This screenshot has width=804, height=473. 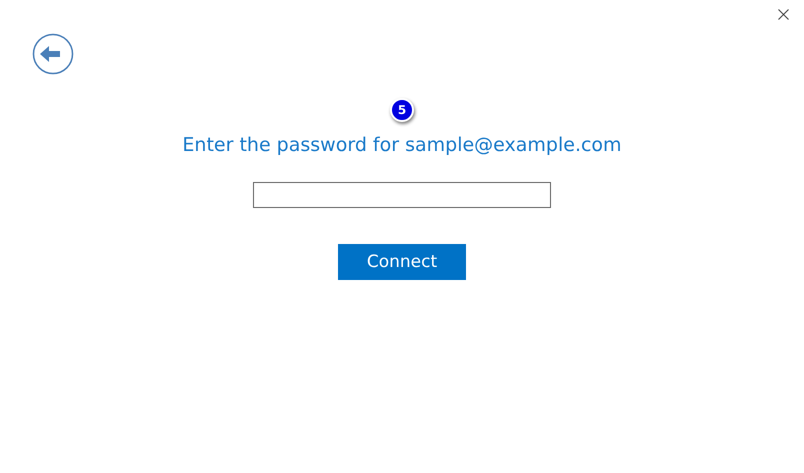 I want to click on prompt-title: Enter the password for sample@example.com, so click(x=402, y=145).